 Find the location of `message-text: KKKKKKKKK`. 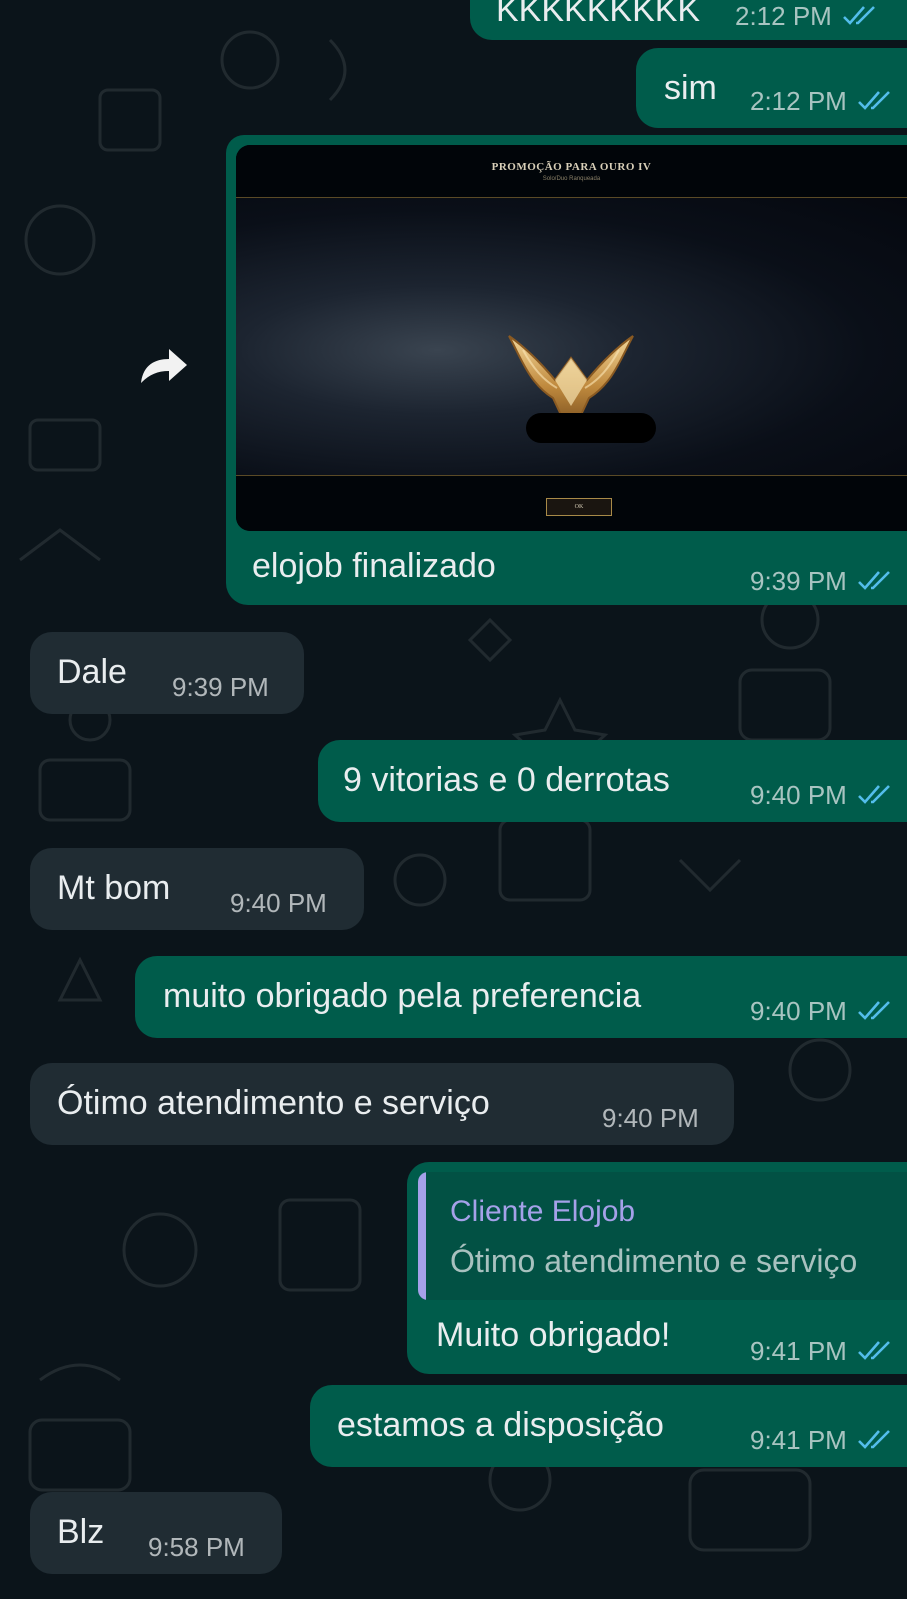

message-text: KKKKKKKKK is located at coordinates (598, 14).